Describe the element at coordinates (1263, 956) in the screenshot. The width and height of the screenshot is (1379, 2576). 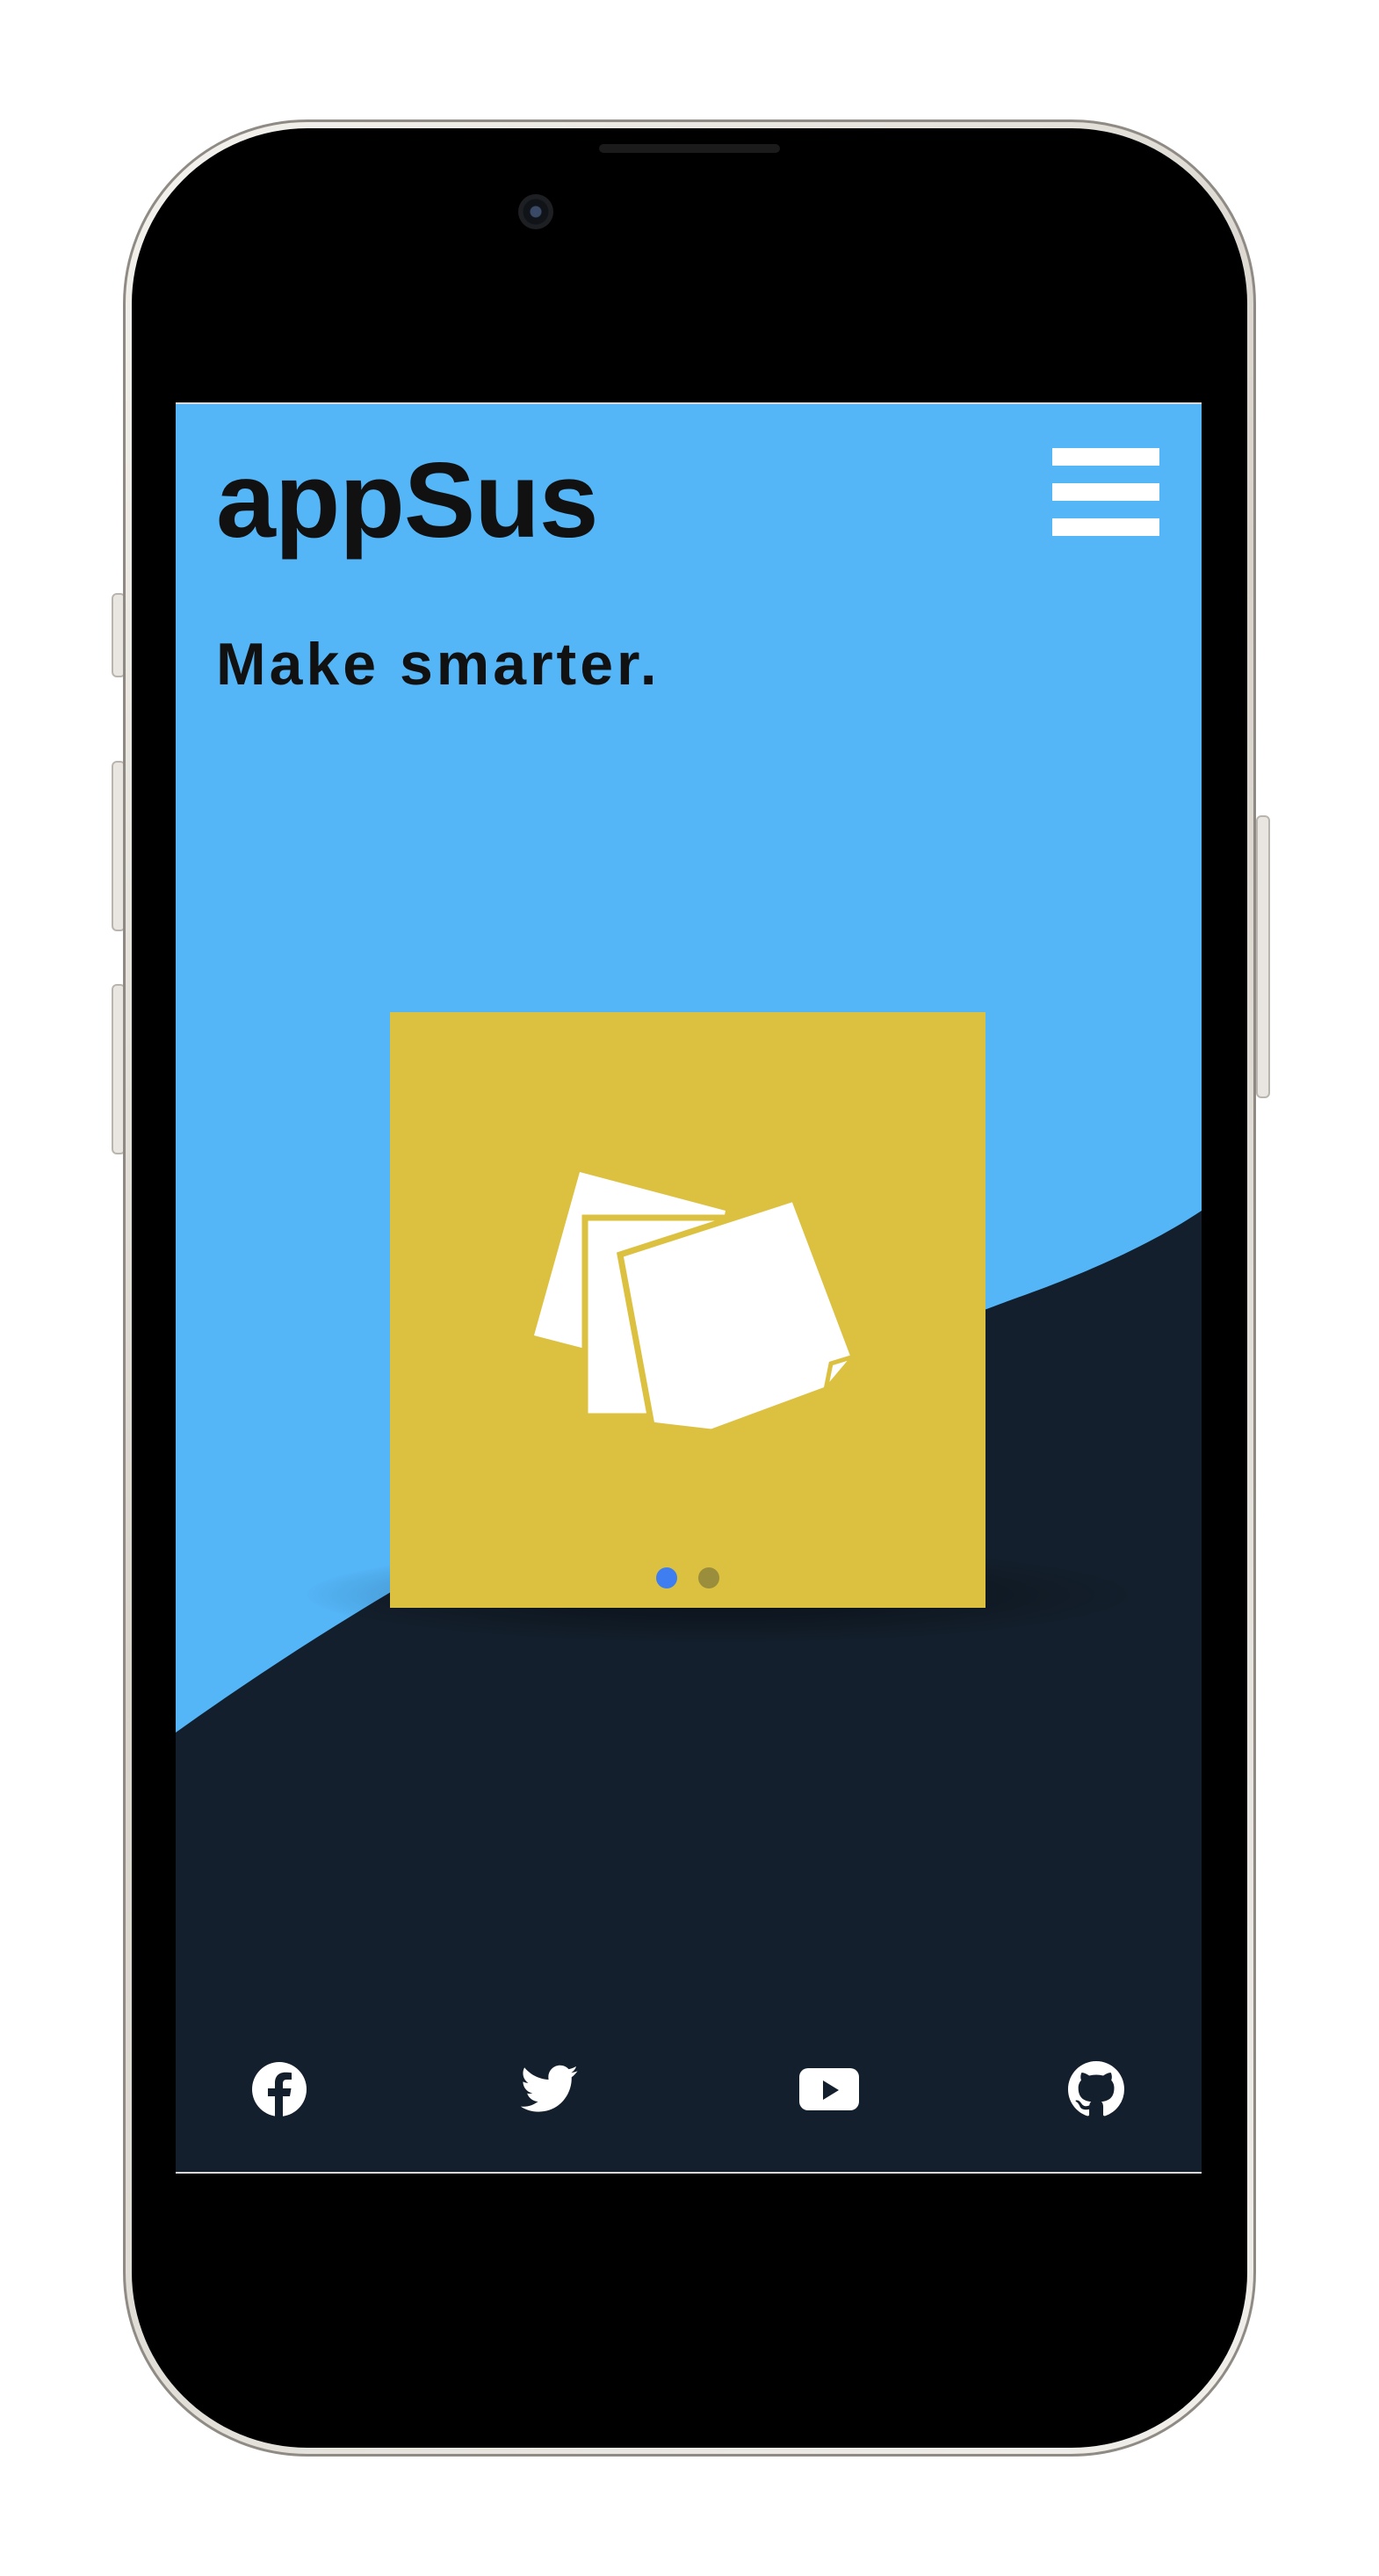
I see `power-button` at that location.